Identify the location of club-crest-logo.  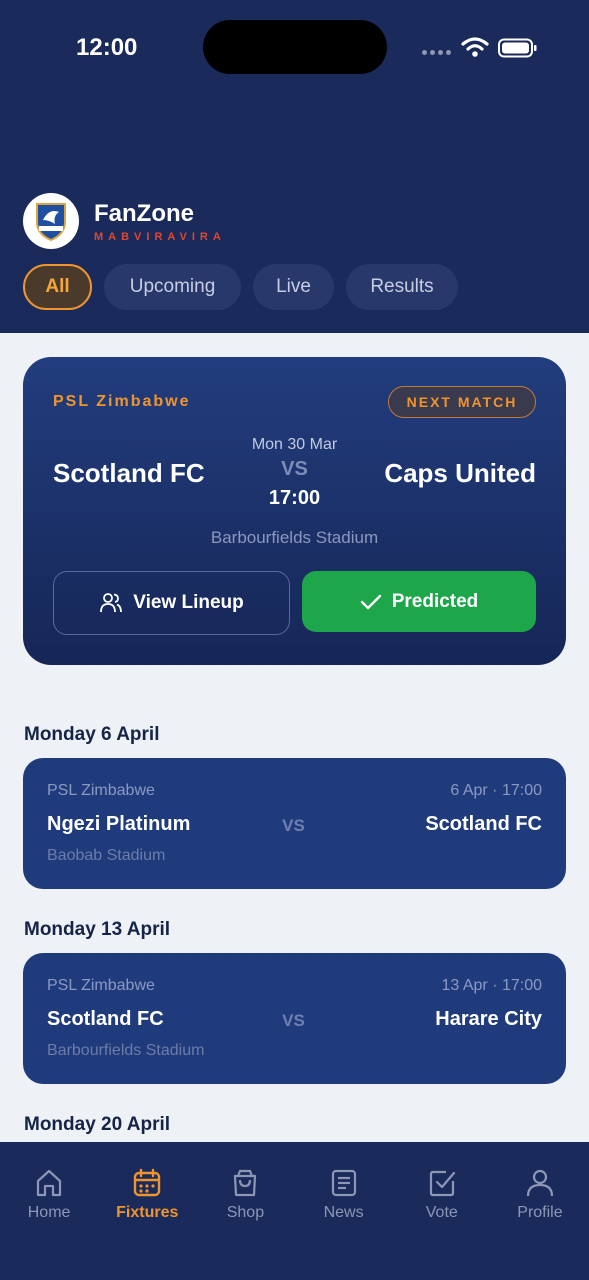
(51, 221).